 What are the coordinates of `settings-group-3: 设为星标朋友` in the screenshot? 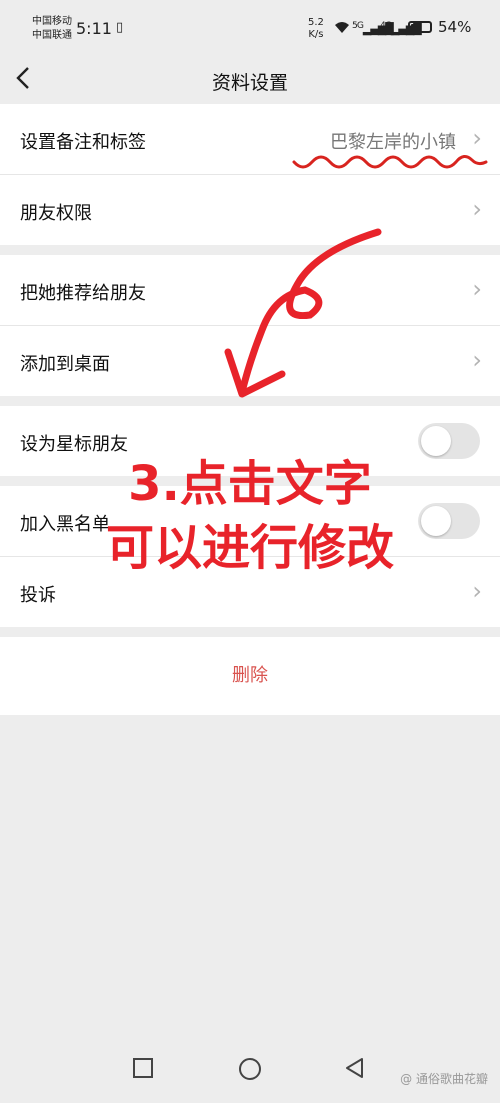 It's located at (250, 441).